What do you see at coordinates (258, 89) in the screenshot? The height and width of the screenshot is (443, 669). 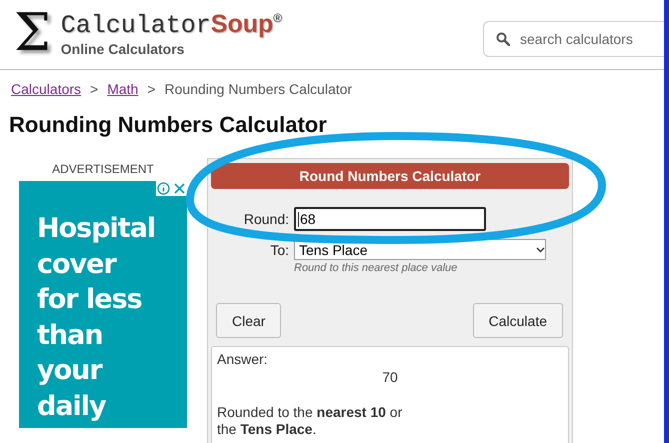 I see `breadcrumb-current: Rounding Numbers Calculator` at bounding box center [258, 89].